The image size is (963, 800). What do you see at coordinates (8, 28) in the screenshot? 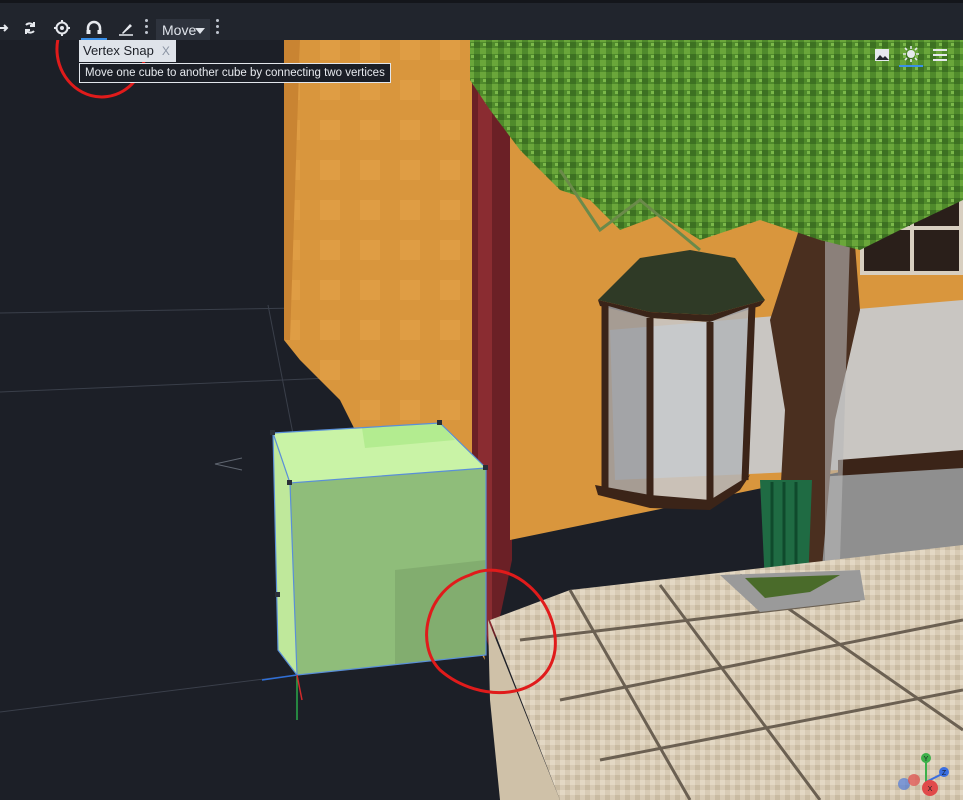
I see `arrow-icon` at bounding box center [8, 28].